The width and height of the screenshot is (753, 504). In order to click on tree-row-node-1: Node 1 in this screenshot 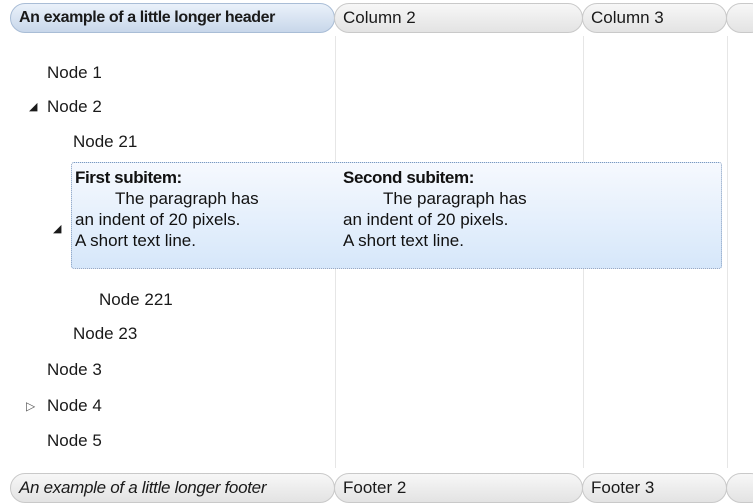, I will do `click(376, 72)`.